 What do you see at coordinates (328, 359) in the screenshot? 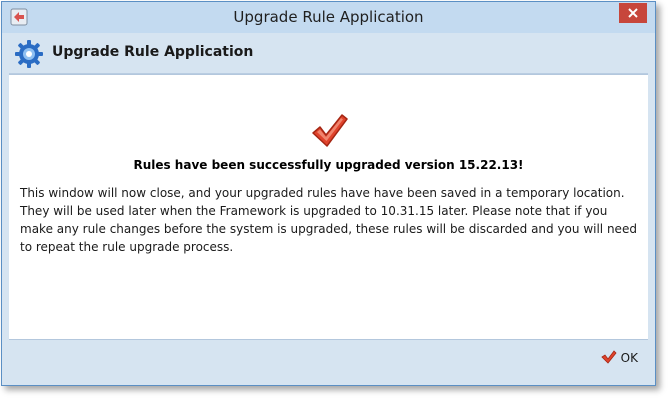
I see `dialog-footer: OK` at bounding box center [328, 359].